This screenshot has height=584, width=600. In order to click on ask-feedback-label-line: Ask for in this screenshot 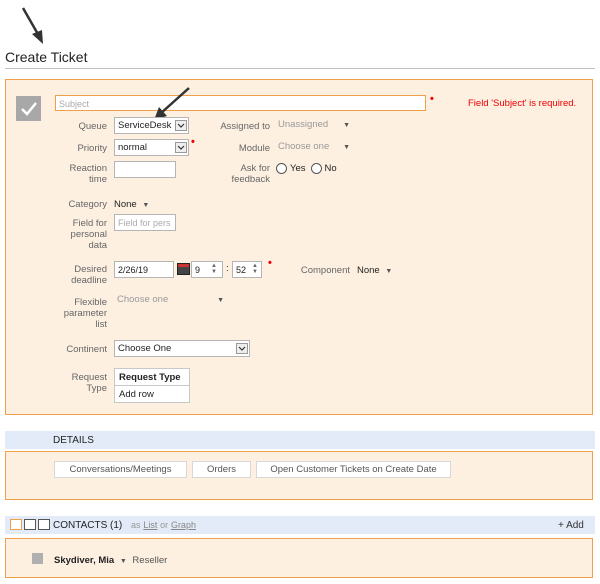, I will do `click(255, 168)`.